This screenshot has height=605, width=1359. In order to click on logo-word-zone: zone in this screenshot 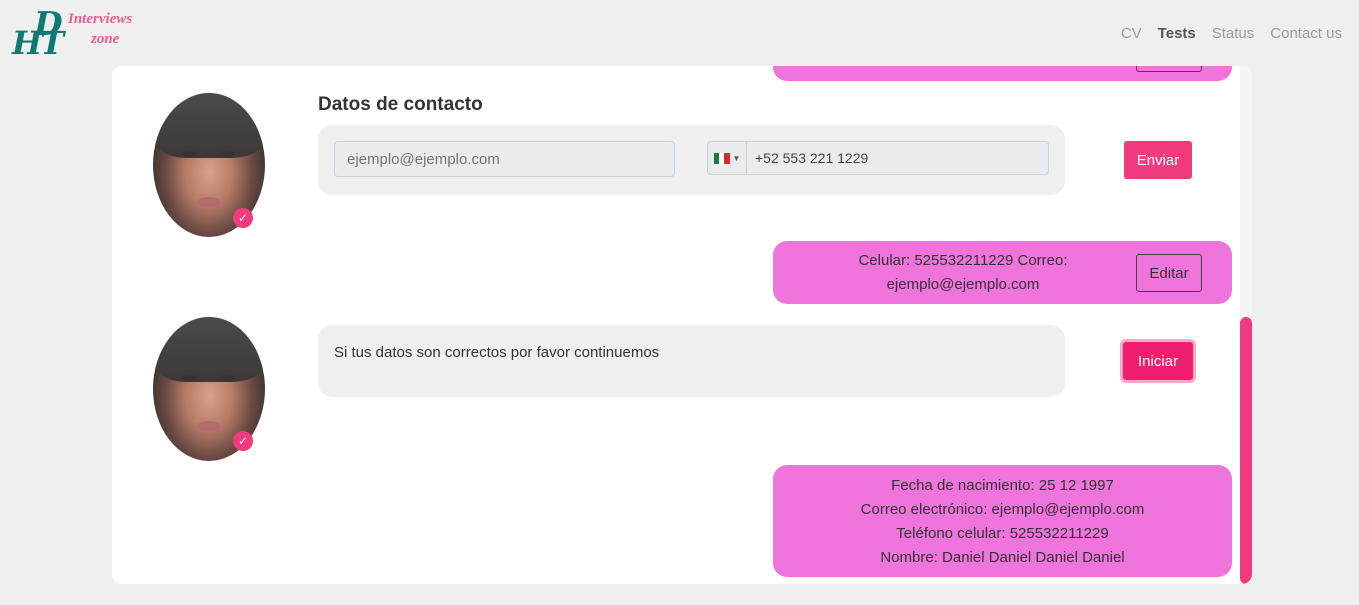, I will do `click(105, 39)`.